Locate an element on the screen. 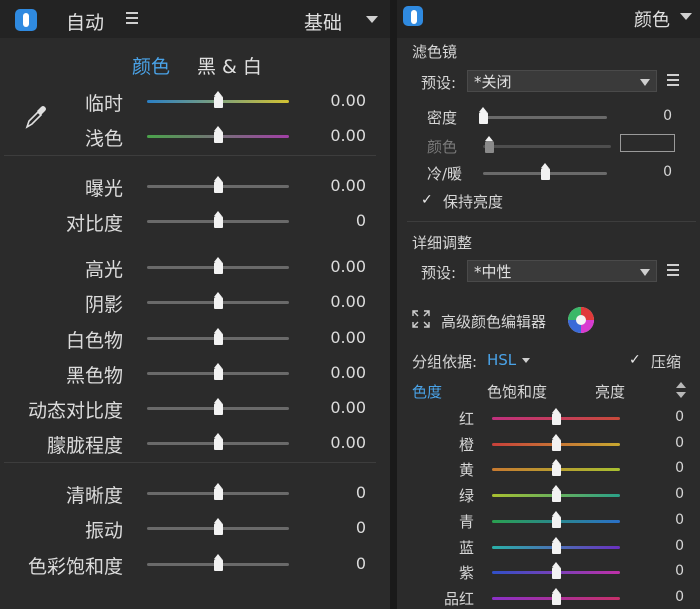 This screenshot has height=609, width=700. filter-color-swatch is located at coordinates (647, 143).